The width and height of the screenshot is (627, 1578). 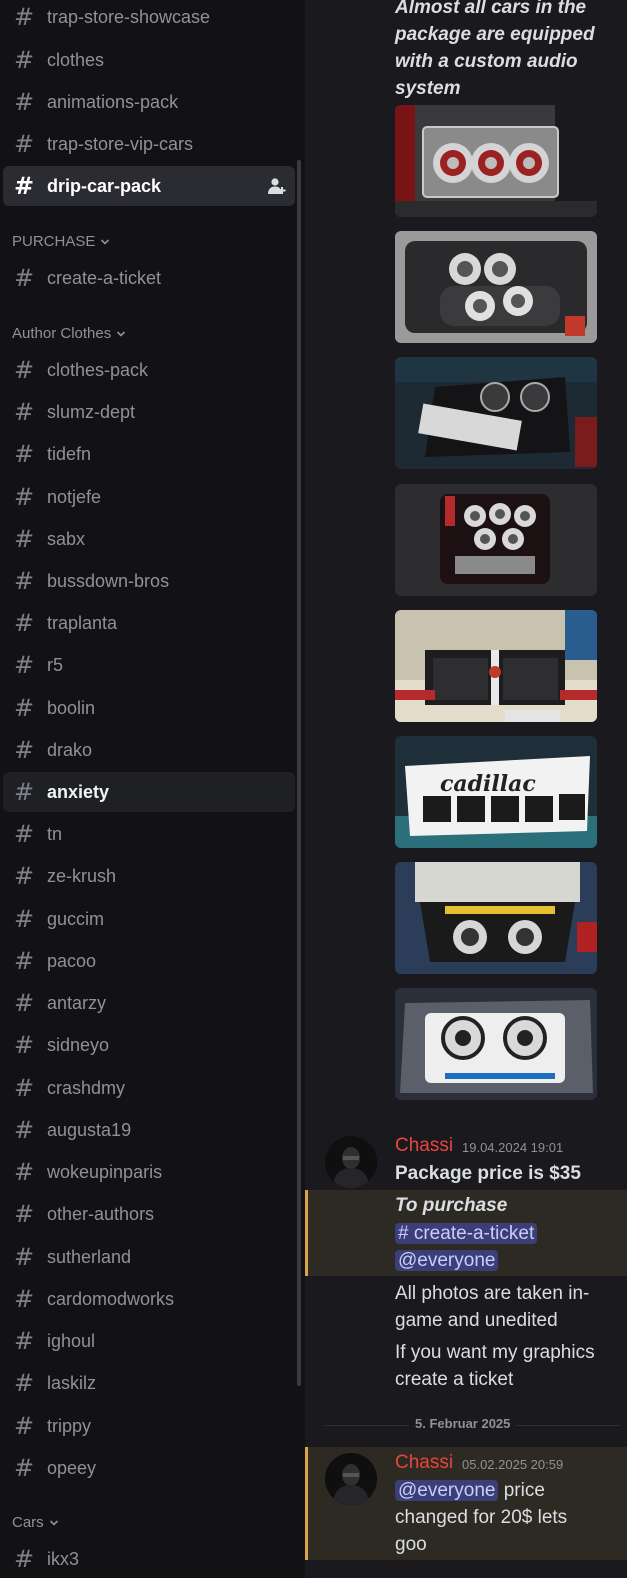 What do you see at coordinates (149, 1341) in the screenshot?
I see `channel-ighoul: # ighoul` at bounding box center [149, 1341].